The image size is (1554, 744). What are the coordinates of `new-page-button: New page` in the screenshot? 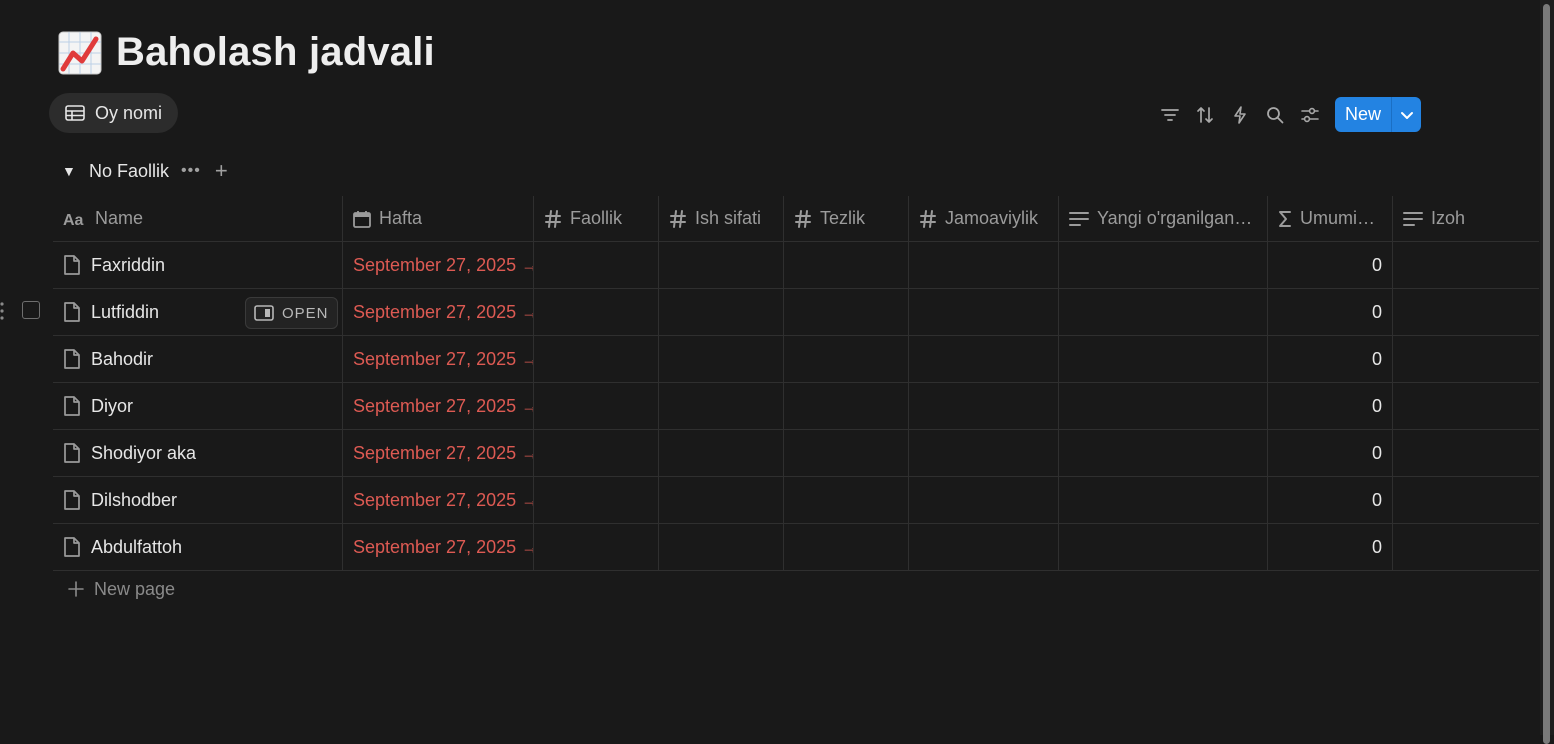 It's located at (121, 589).